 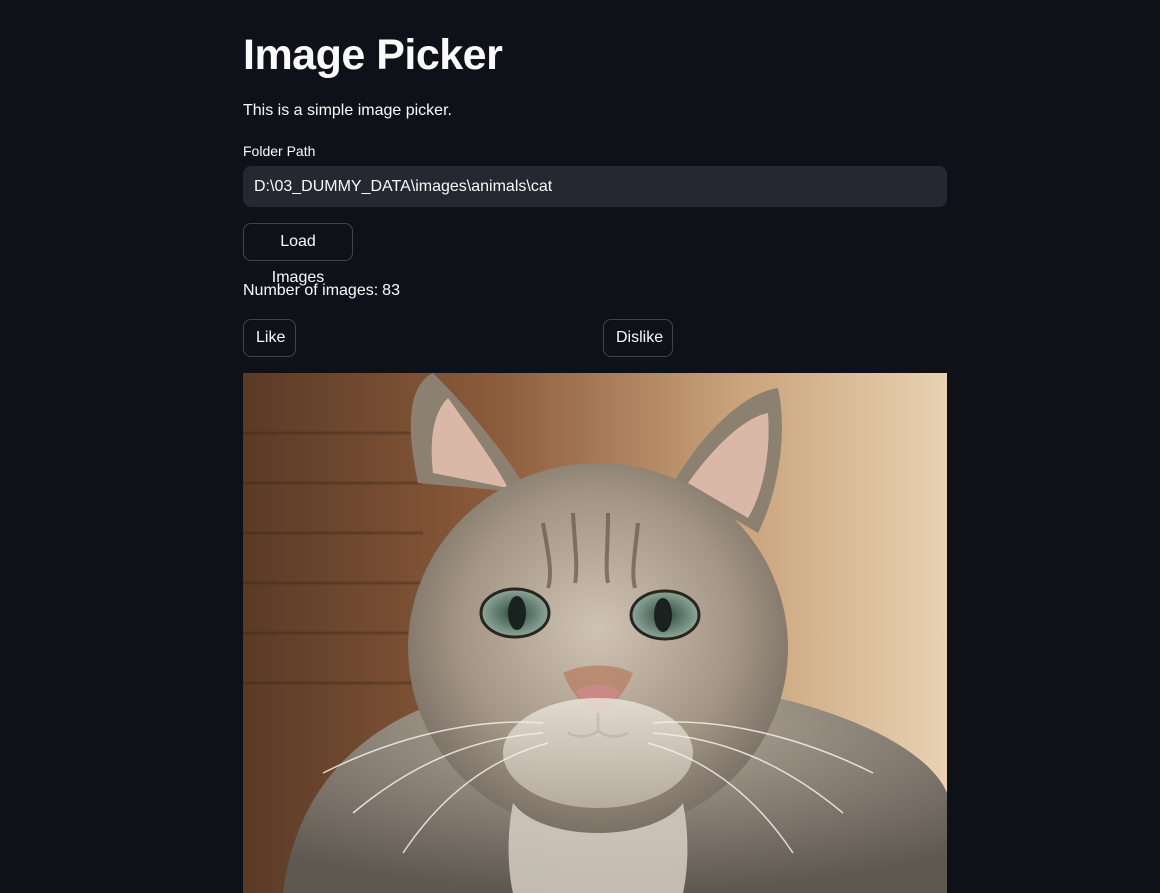 What do you see at coordinates (298, 254) in the screenshot?
I see `load-images-button: Load Images` at bounding box center [298, 254].